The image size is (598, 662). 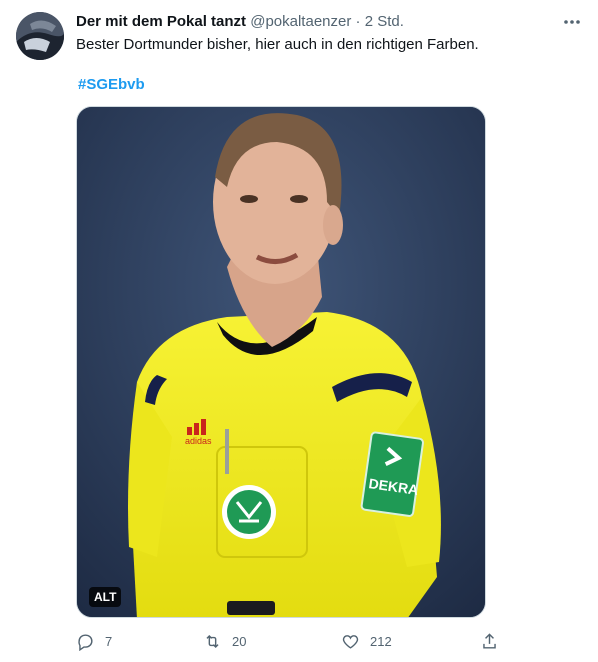 I want to click on reply-count: 7, so click(x=109, y=641).